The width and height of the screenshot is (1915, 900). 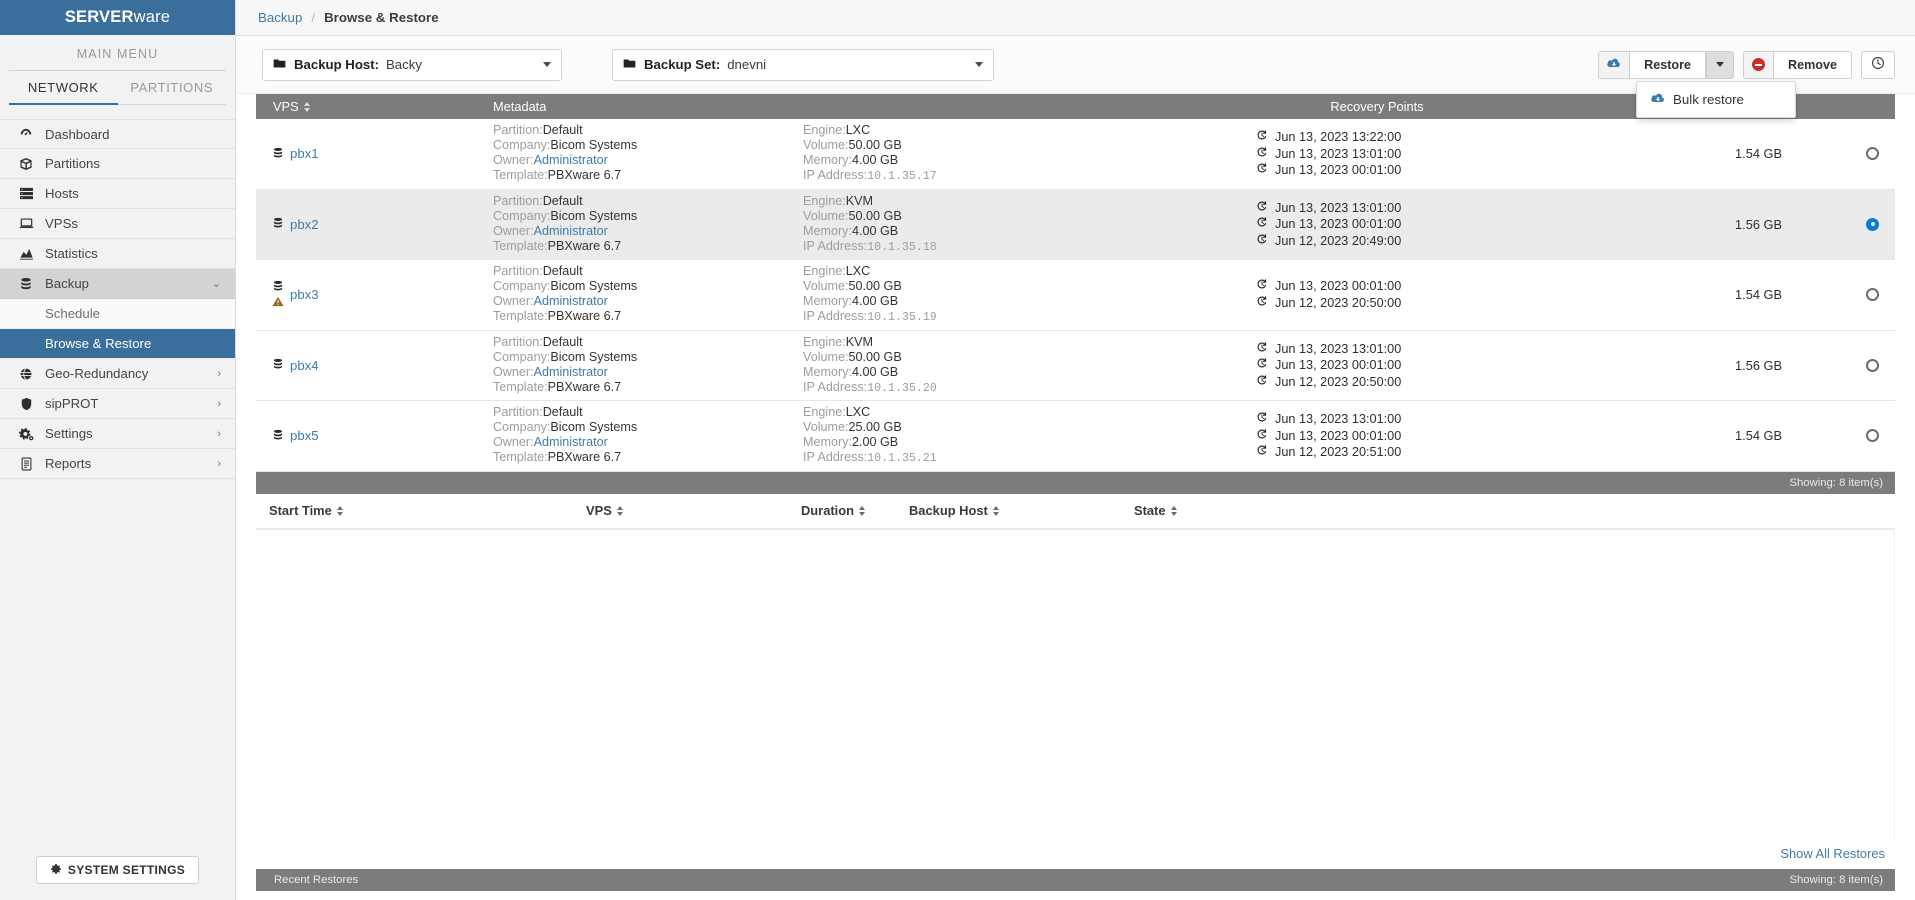 I want to click on sidebar-item-browse-restore: Browse & Restore, so click(x=117, y=344).